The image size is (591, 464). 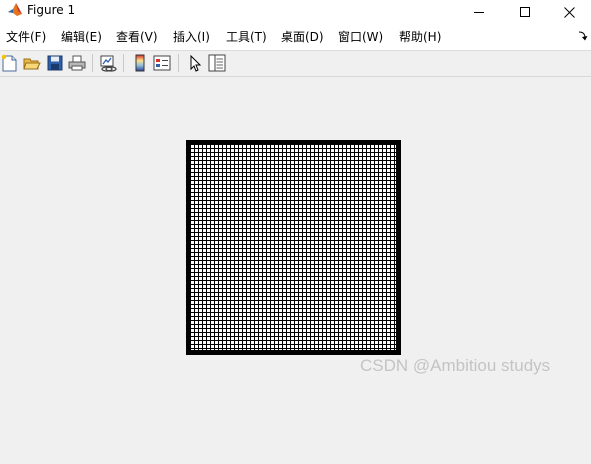 I want to click on insert-colorbar-button, so click(x=140, y=63).